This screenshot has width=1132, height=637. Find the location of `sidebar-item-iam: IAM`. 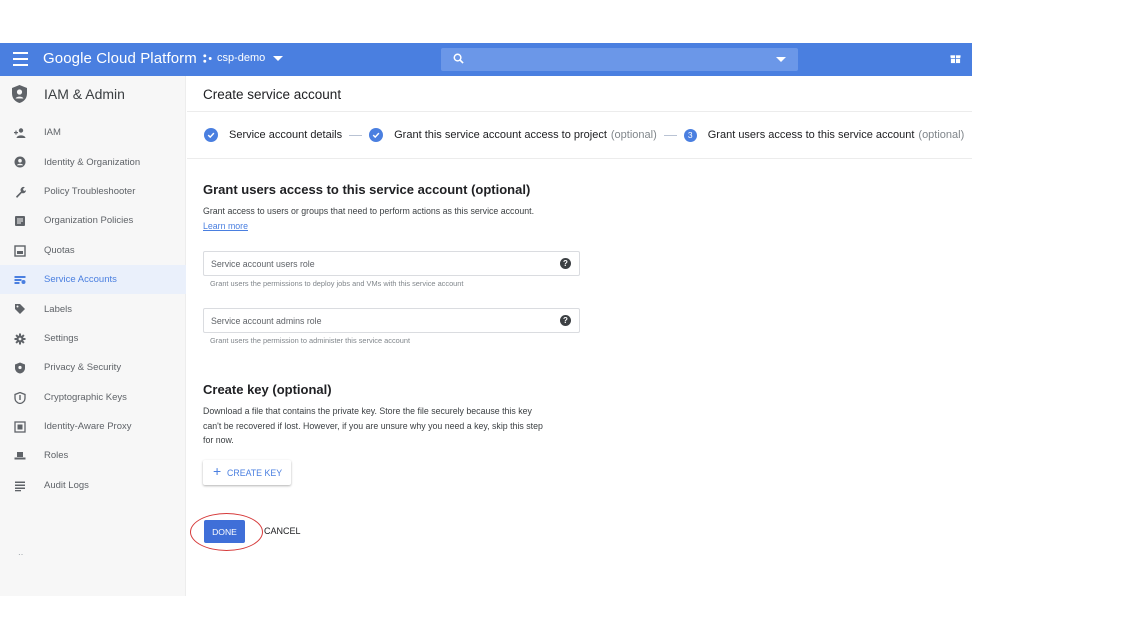

sidebar-item-iam: IAM is located at coordinates (93, 132).